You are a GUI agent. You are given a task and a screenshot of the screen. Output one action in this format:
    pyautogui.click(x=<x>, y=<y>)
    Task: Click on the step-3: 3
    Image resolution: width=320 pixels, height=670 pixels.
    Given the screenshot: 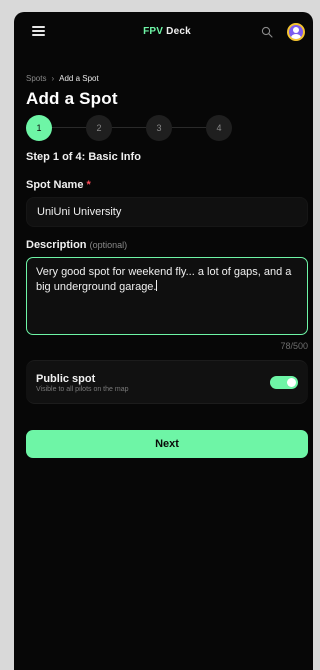 What is the action you would take?
    pyautogui.click(x=159, y=128)
    